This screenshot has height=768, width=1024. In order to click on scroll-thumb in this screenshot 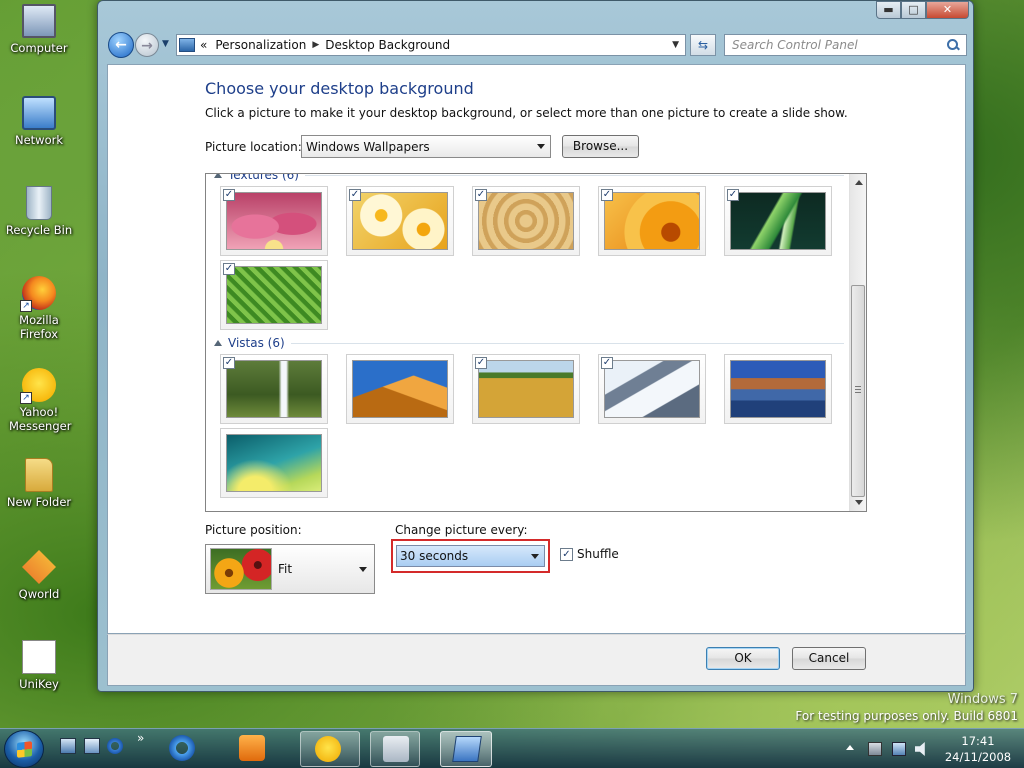, I will do `click(858, 391)`.